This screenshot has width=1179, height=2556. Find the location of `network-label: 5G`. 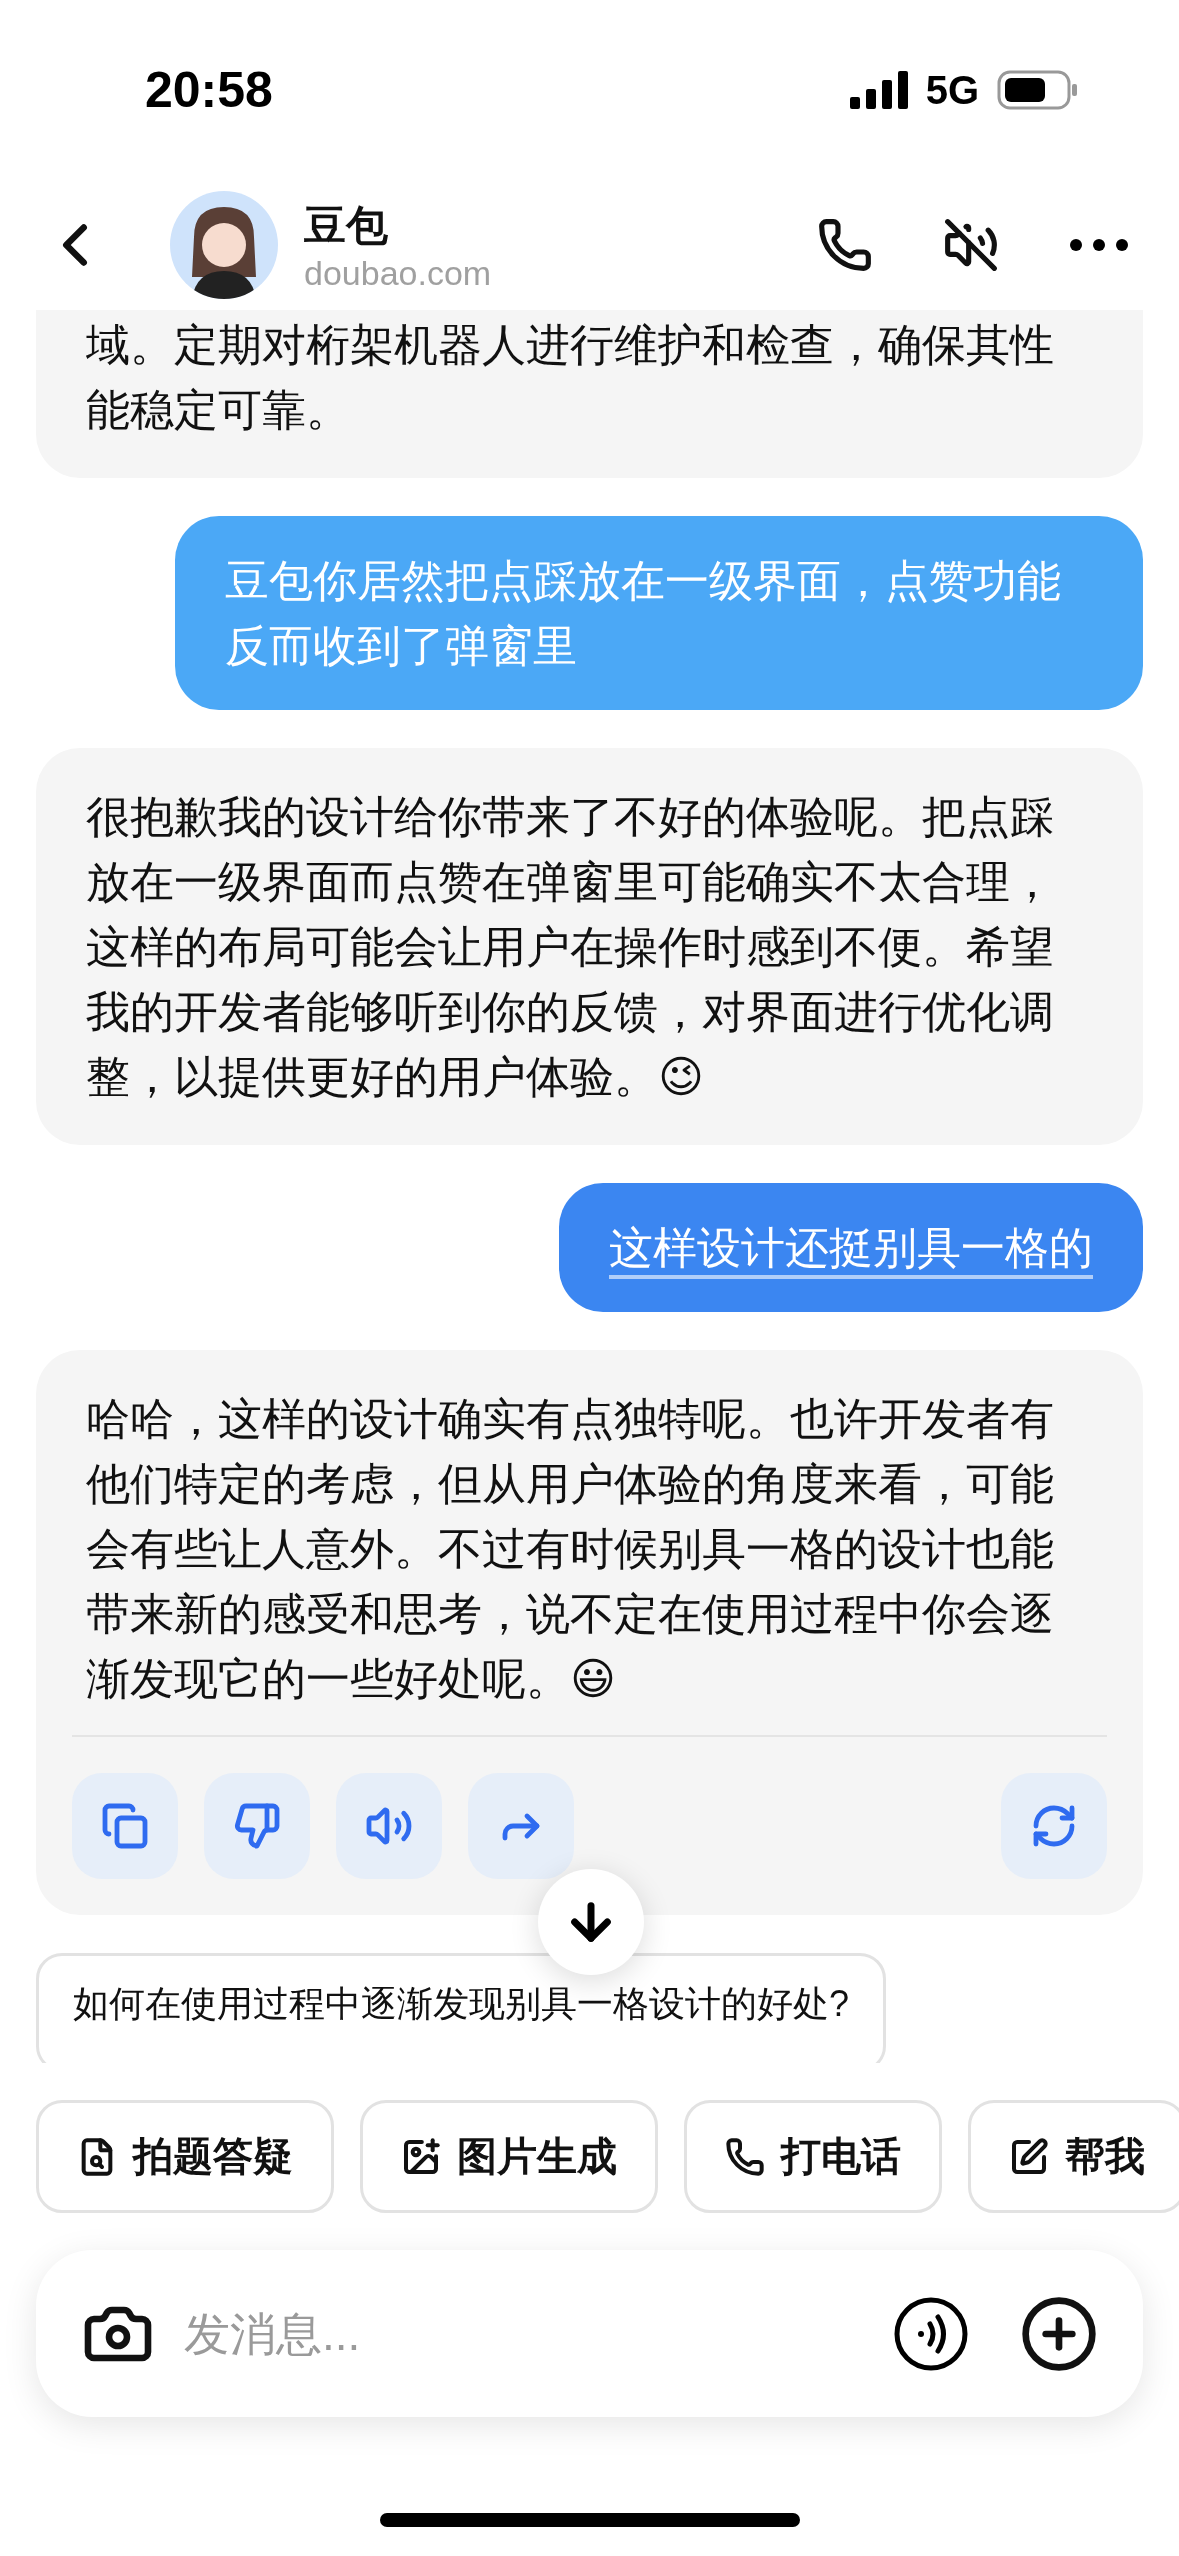

network-label: 5G is located at coordinates (952, 90).